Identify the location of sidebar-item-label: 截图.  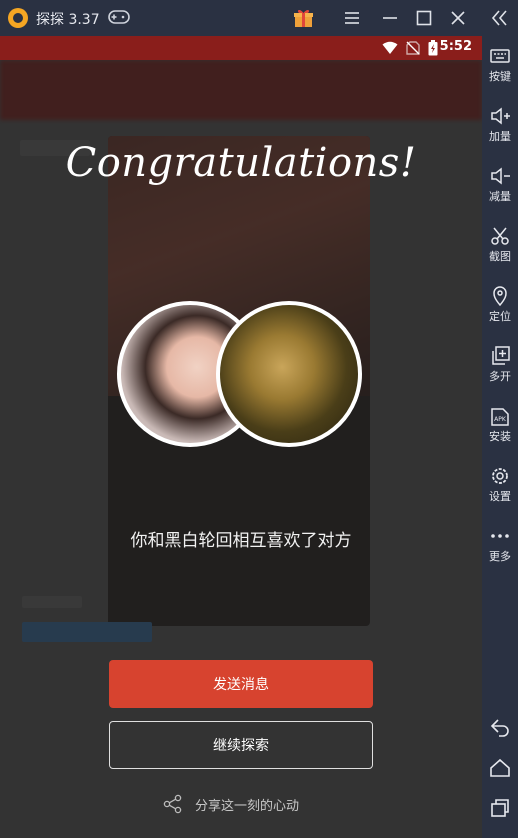
(500, 256).